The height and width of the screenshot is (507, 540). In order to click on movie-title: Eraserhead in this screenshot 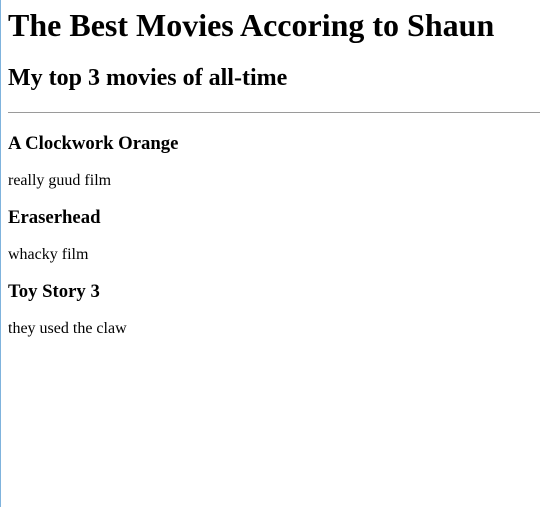, I will do `click(54, 217)`.